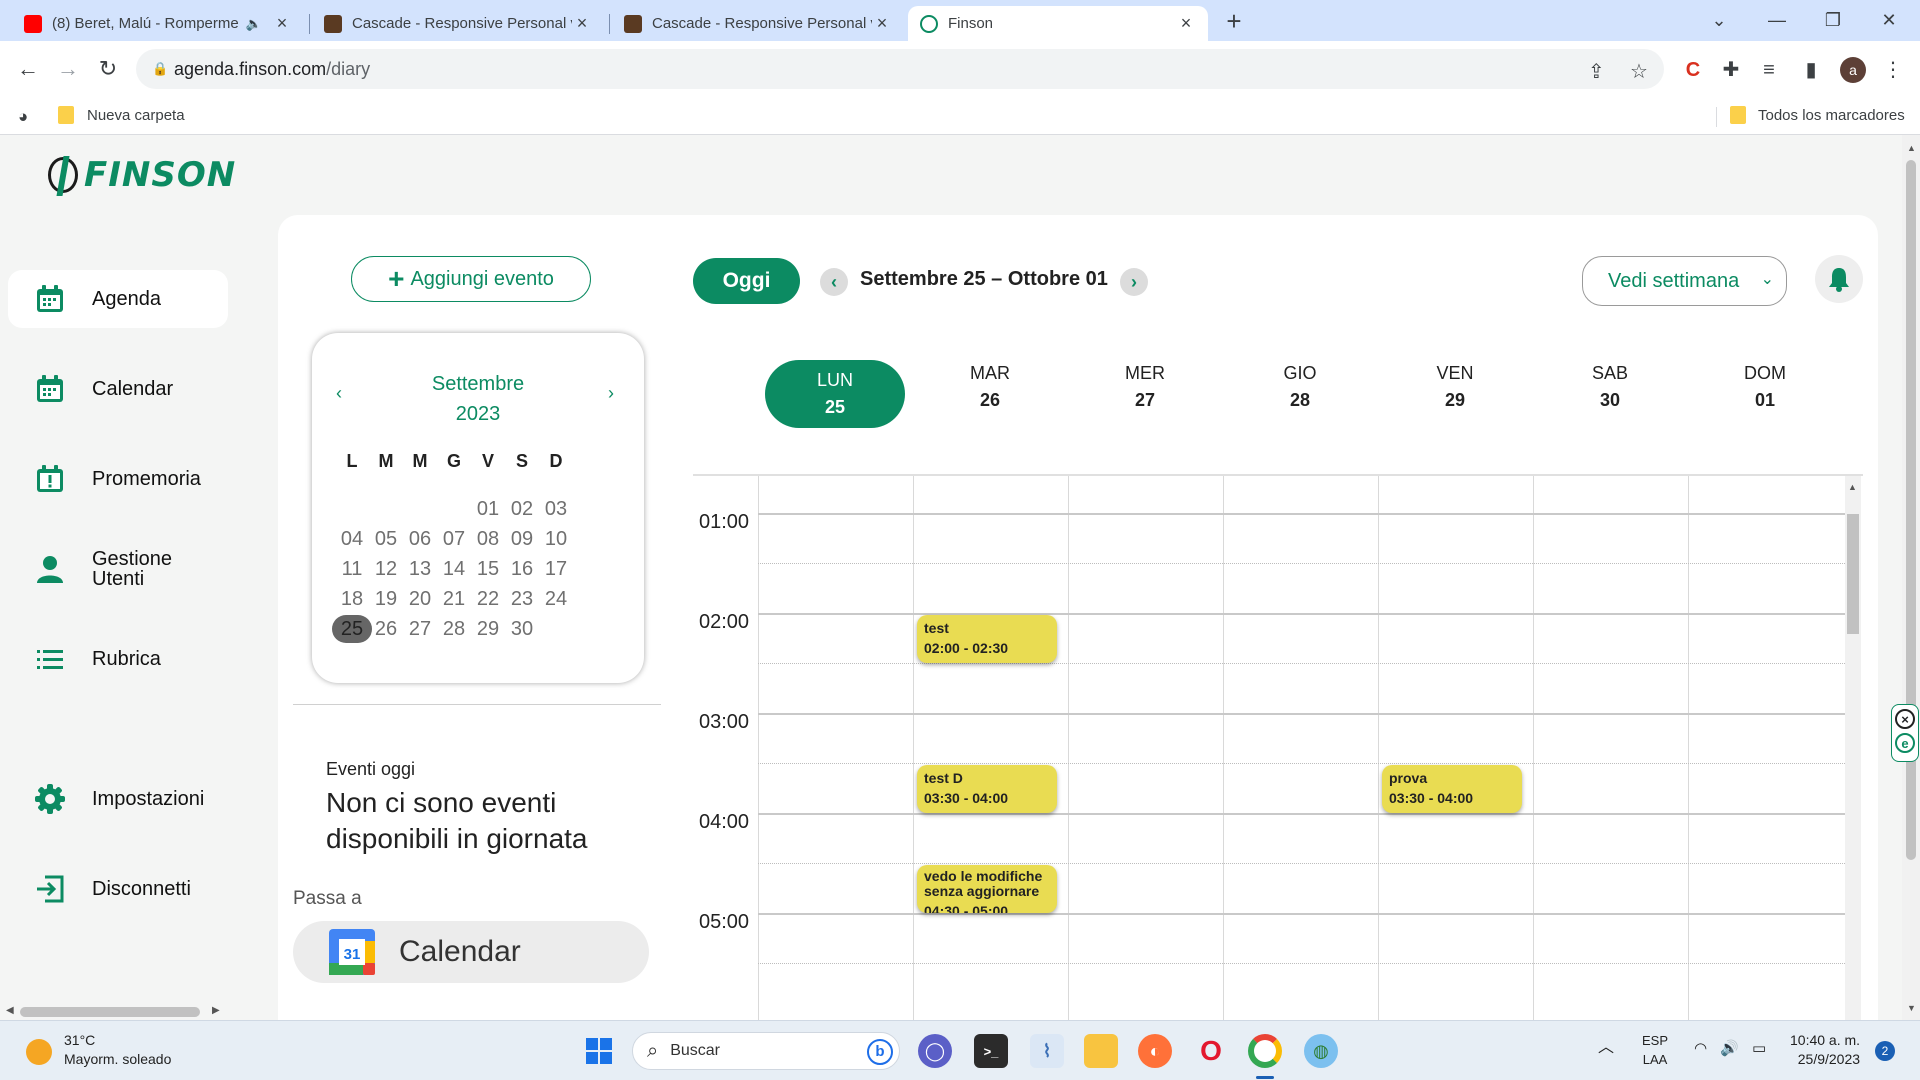  Describe the element at coordinates (1853, 70) in the screenshot. I see `profile-avatar: a` at that location.